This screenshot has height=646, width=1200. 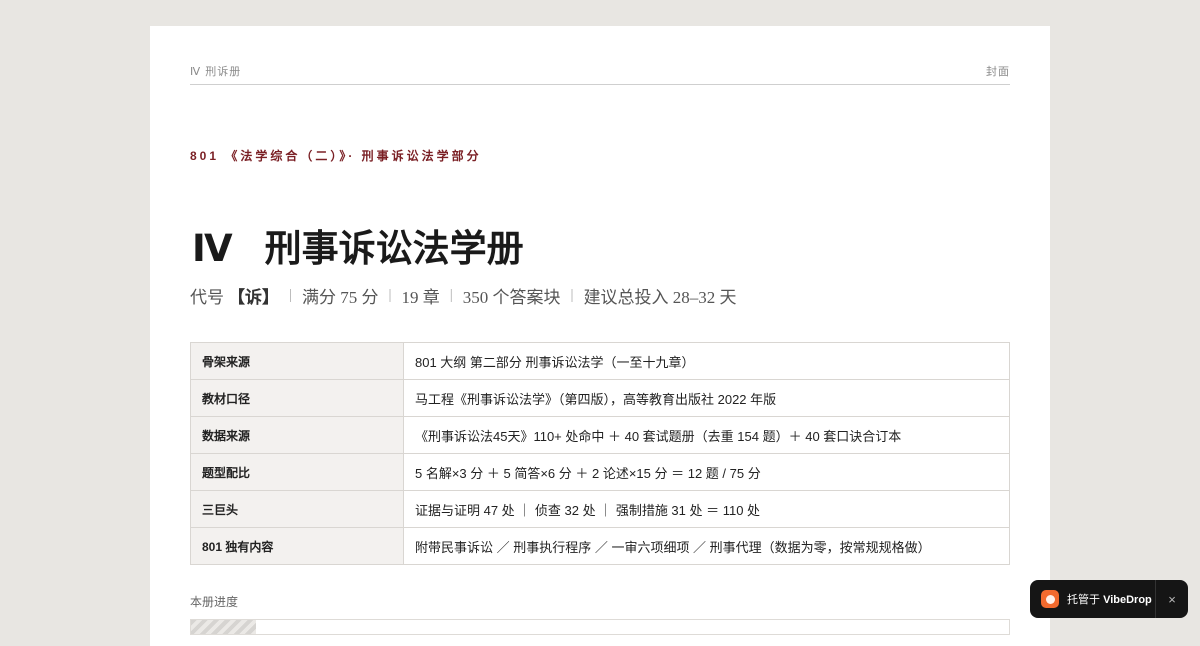 I want to click on volume-title: 刑事诉讼法学册, so click(x=394, y=248).